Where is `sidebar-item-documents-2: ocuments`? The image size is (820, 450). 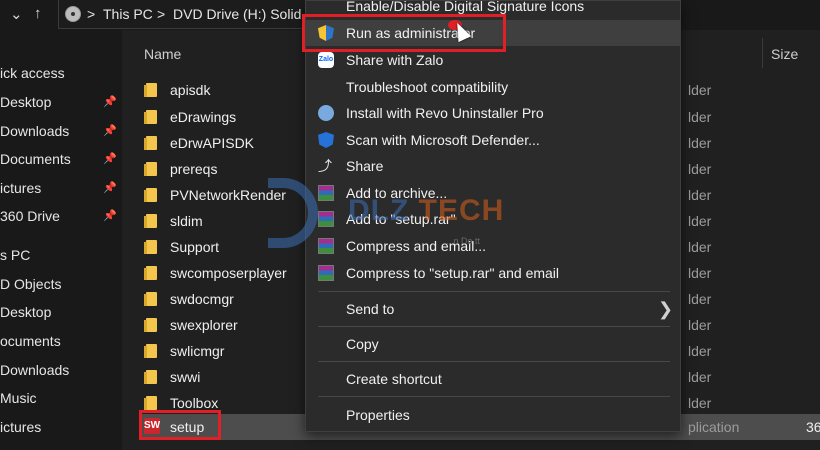 sidebar-item-documents-2: ocuments is located at coordinates (61, 341).